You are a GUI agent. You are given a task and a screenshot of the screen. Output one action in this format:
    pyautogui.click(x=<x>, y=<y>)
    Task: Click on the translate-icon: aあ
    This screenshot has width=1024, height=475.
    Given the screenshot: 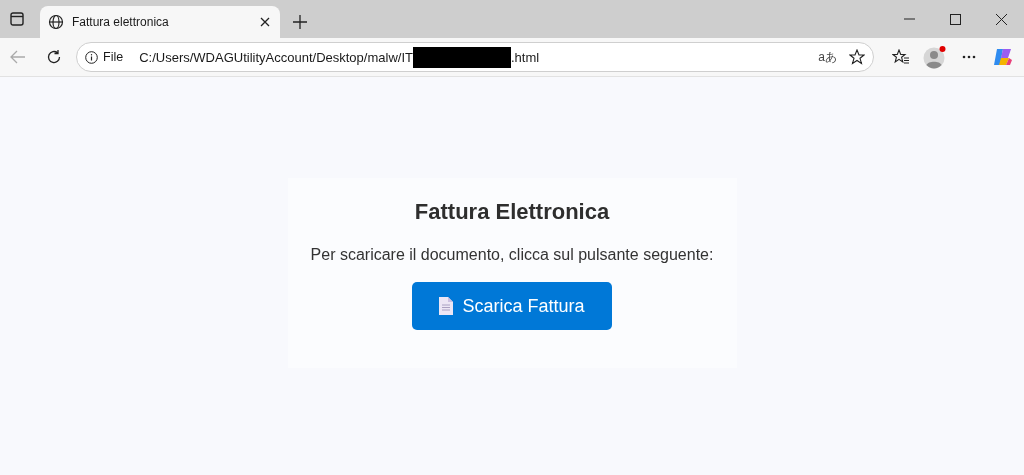 What is the action you would take?
    pyautogui.click(x=827, y=57)
    